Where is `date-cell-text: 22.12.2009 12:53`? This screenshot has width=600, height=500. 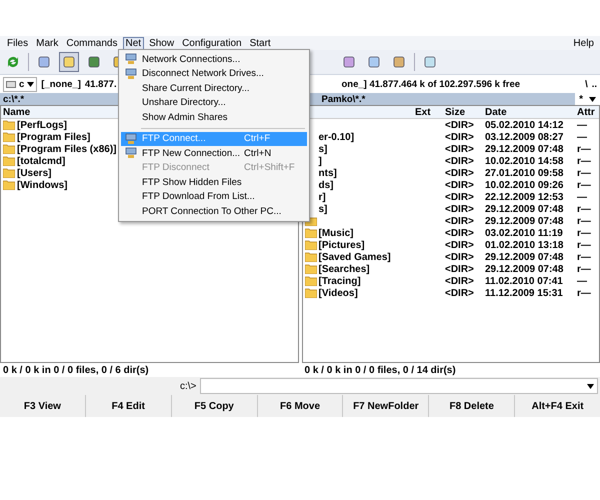
date-cell-text: 22.12.2009 12:53 is located at coordinates (524, 197).